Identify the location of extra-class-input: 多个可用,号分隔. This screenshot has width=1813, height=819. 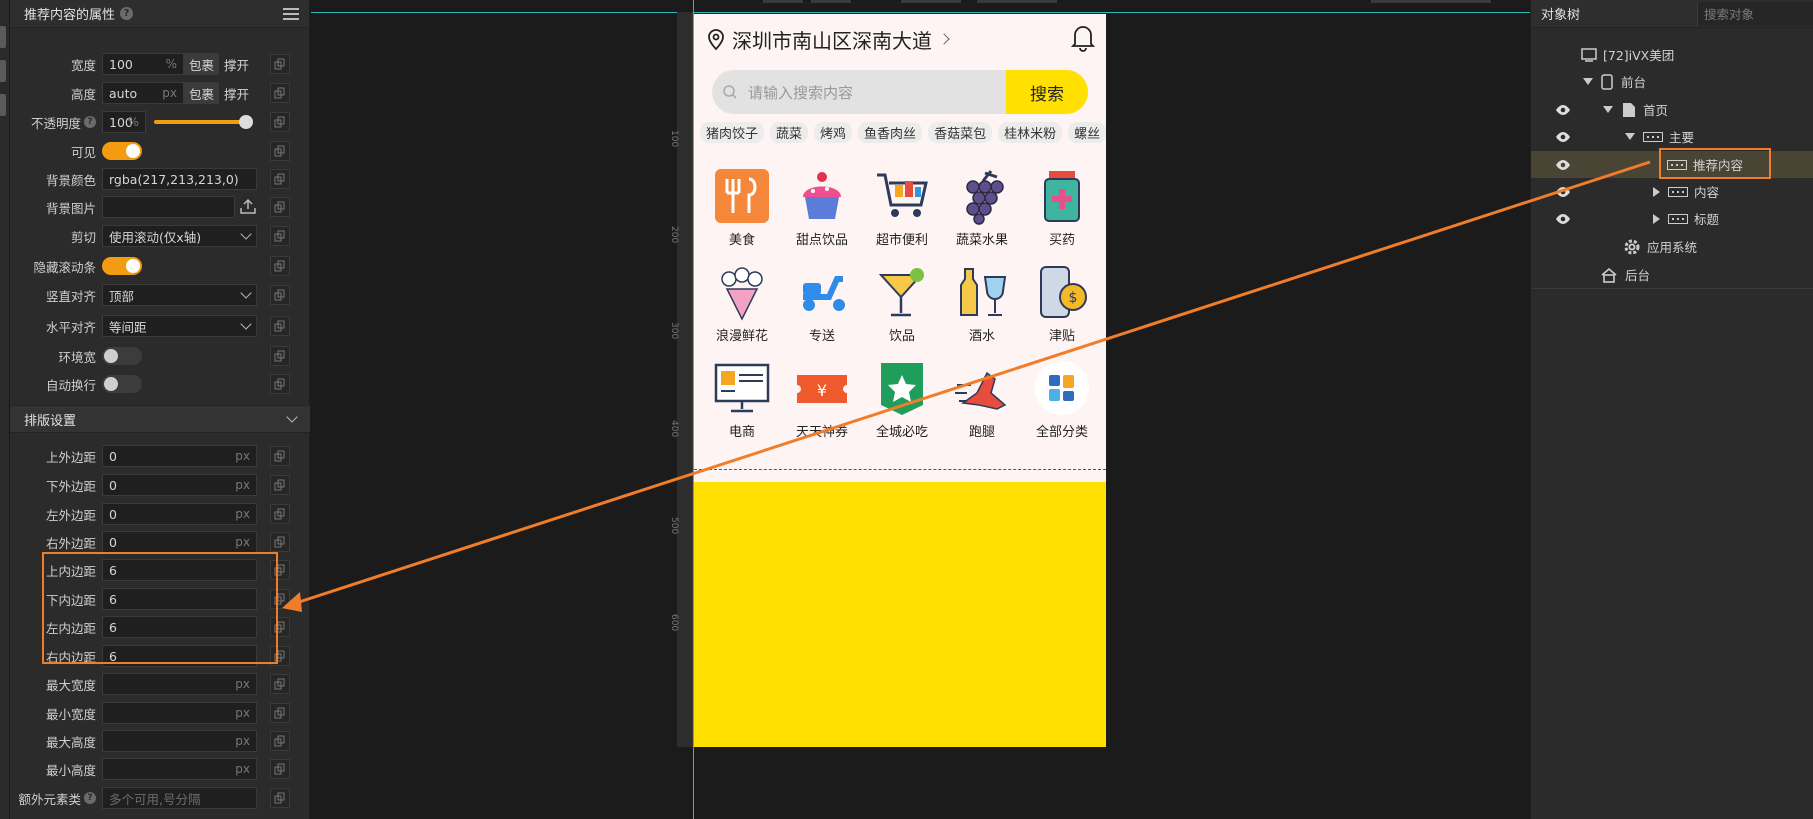
(179, 798).